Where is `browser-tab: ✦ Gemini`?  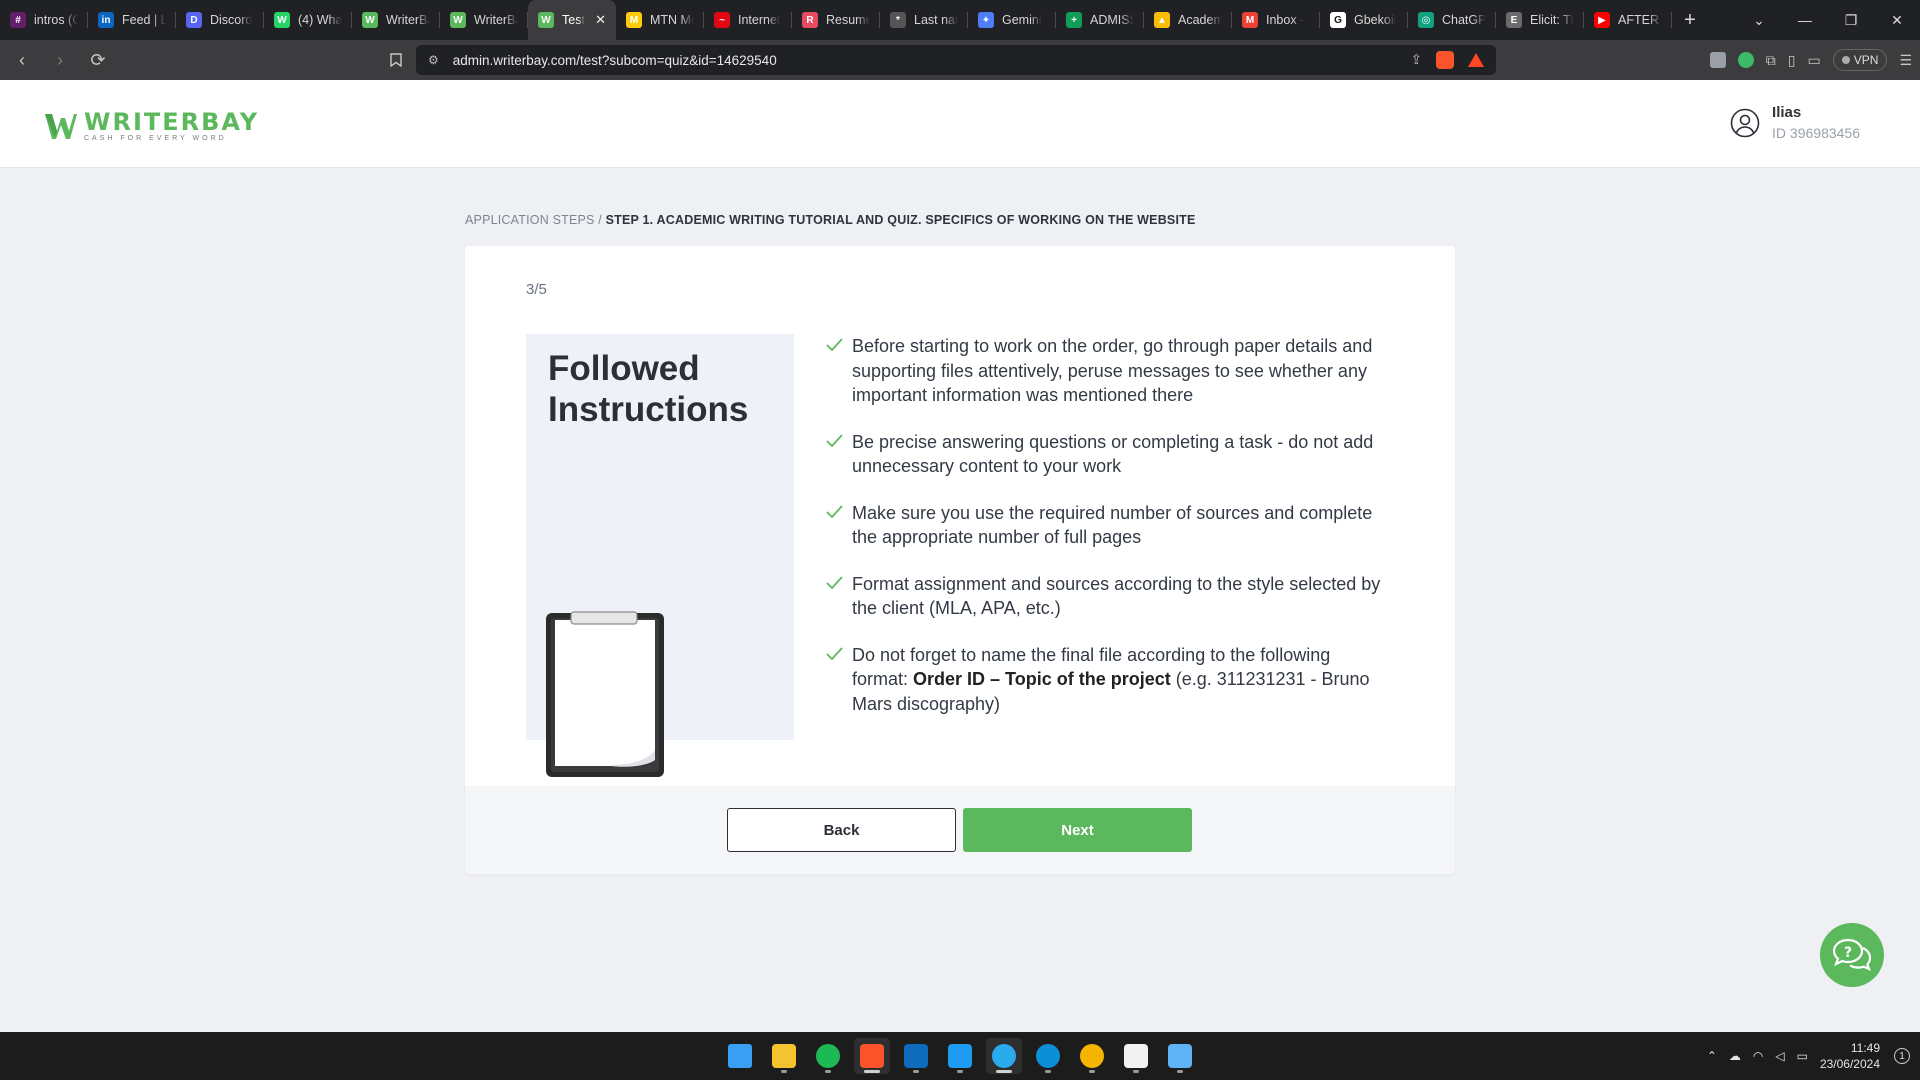 browser-tab: ✦ Gemini is located at coordinates (1012, 20).